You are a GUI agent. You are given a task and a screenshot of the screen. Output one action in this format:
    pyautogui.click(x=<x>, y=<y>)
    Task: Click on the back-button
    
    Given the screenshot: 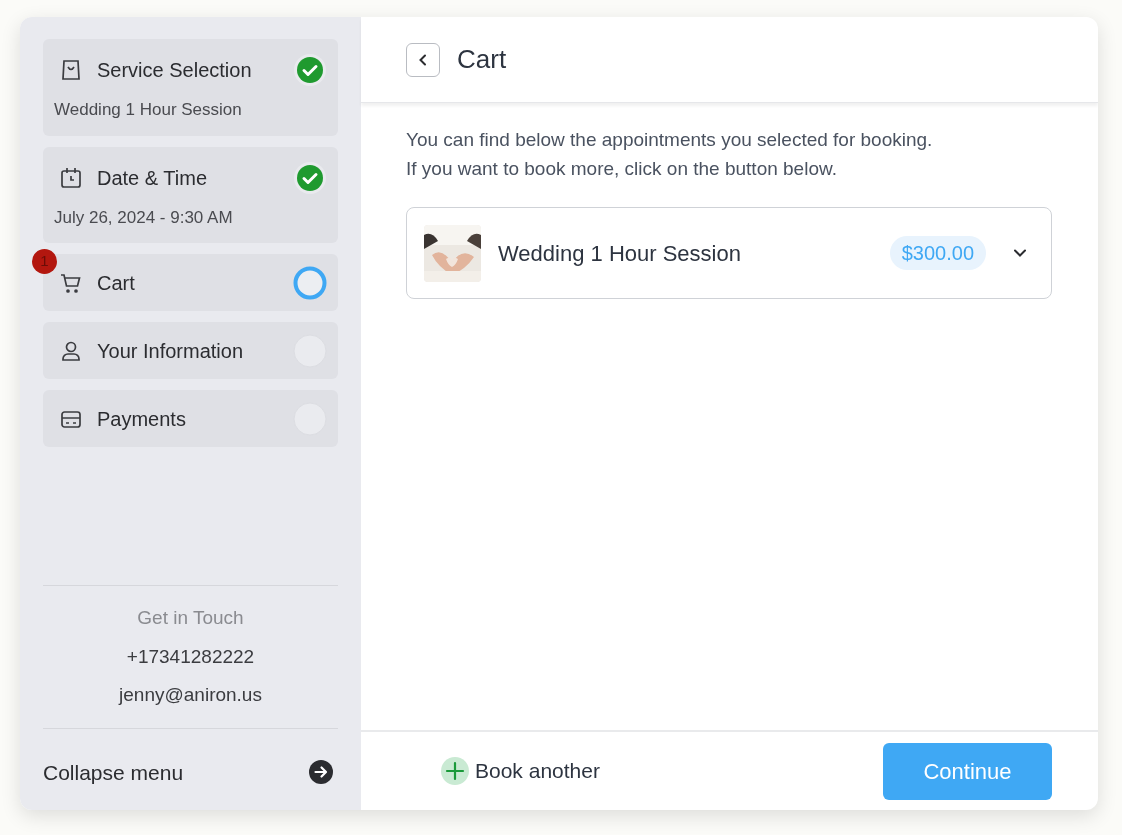 What is the action you would take?
    pyautogui.click(x=423, y=59)
    